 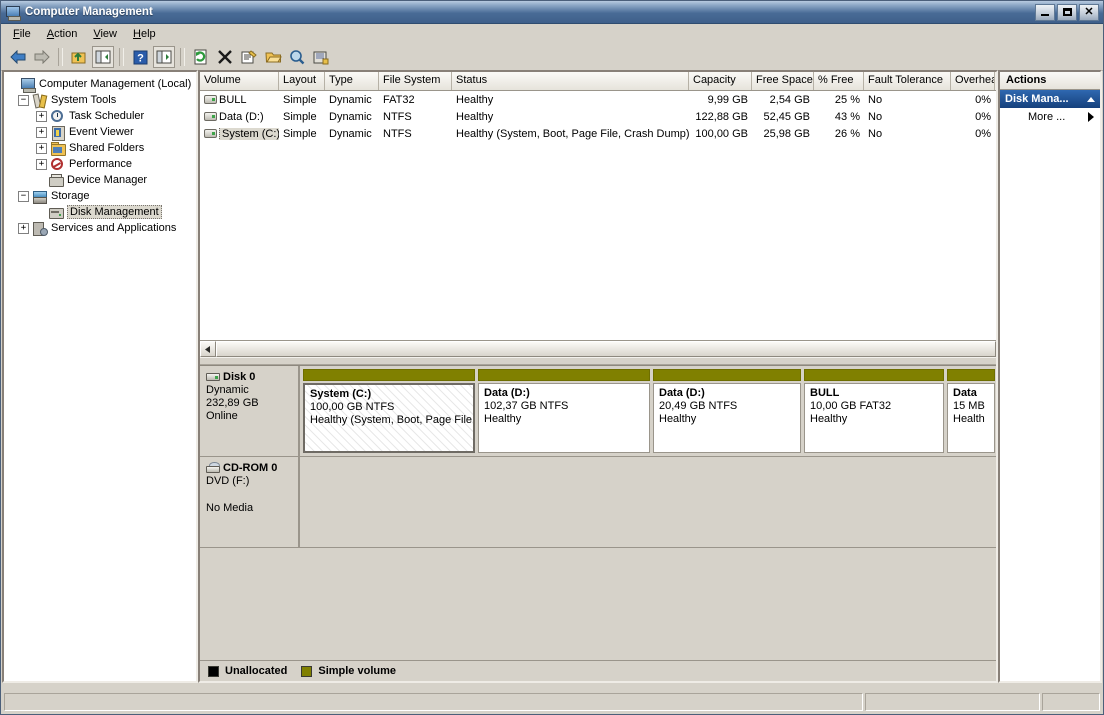 I want to click on forward-icon, so click(x=42, y=57).